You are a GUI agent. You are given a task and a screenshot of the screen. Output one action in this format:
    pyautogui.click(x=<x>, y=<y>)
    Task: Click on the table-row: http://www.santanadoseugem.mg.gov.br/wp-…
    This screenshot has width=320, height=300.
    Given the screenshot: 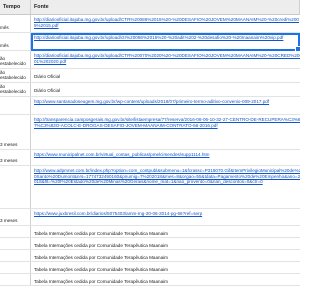 What is the action you would take?
    pyautogui.click(x=150, y=106)
    